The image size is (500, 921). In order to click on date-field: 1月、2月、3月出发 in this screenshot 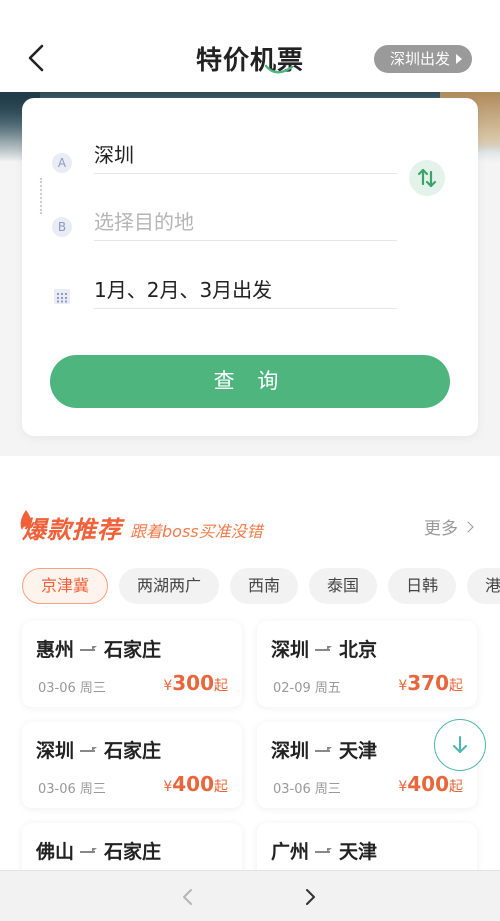, I will do `click(245, 292)`.